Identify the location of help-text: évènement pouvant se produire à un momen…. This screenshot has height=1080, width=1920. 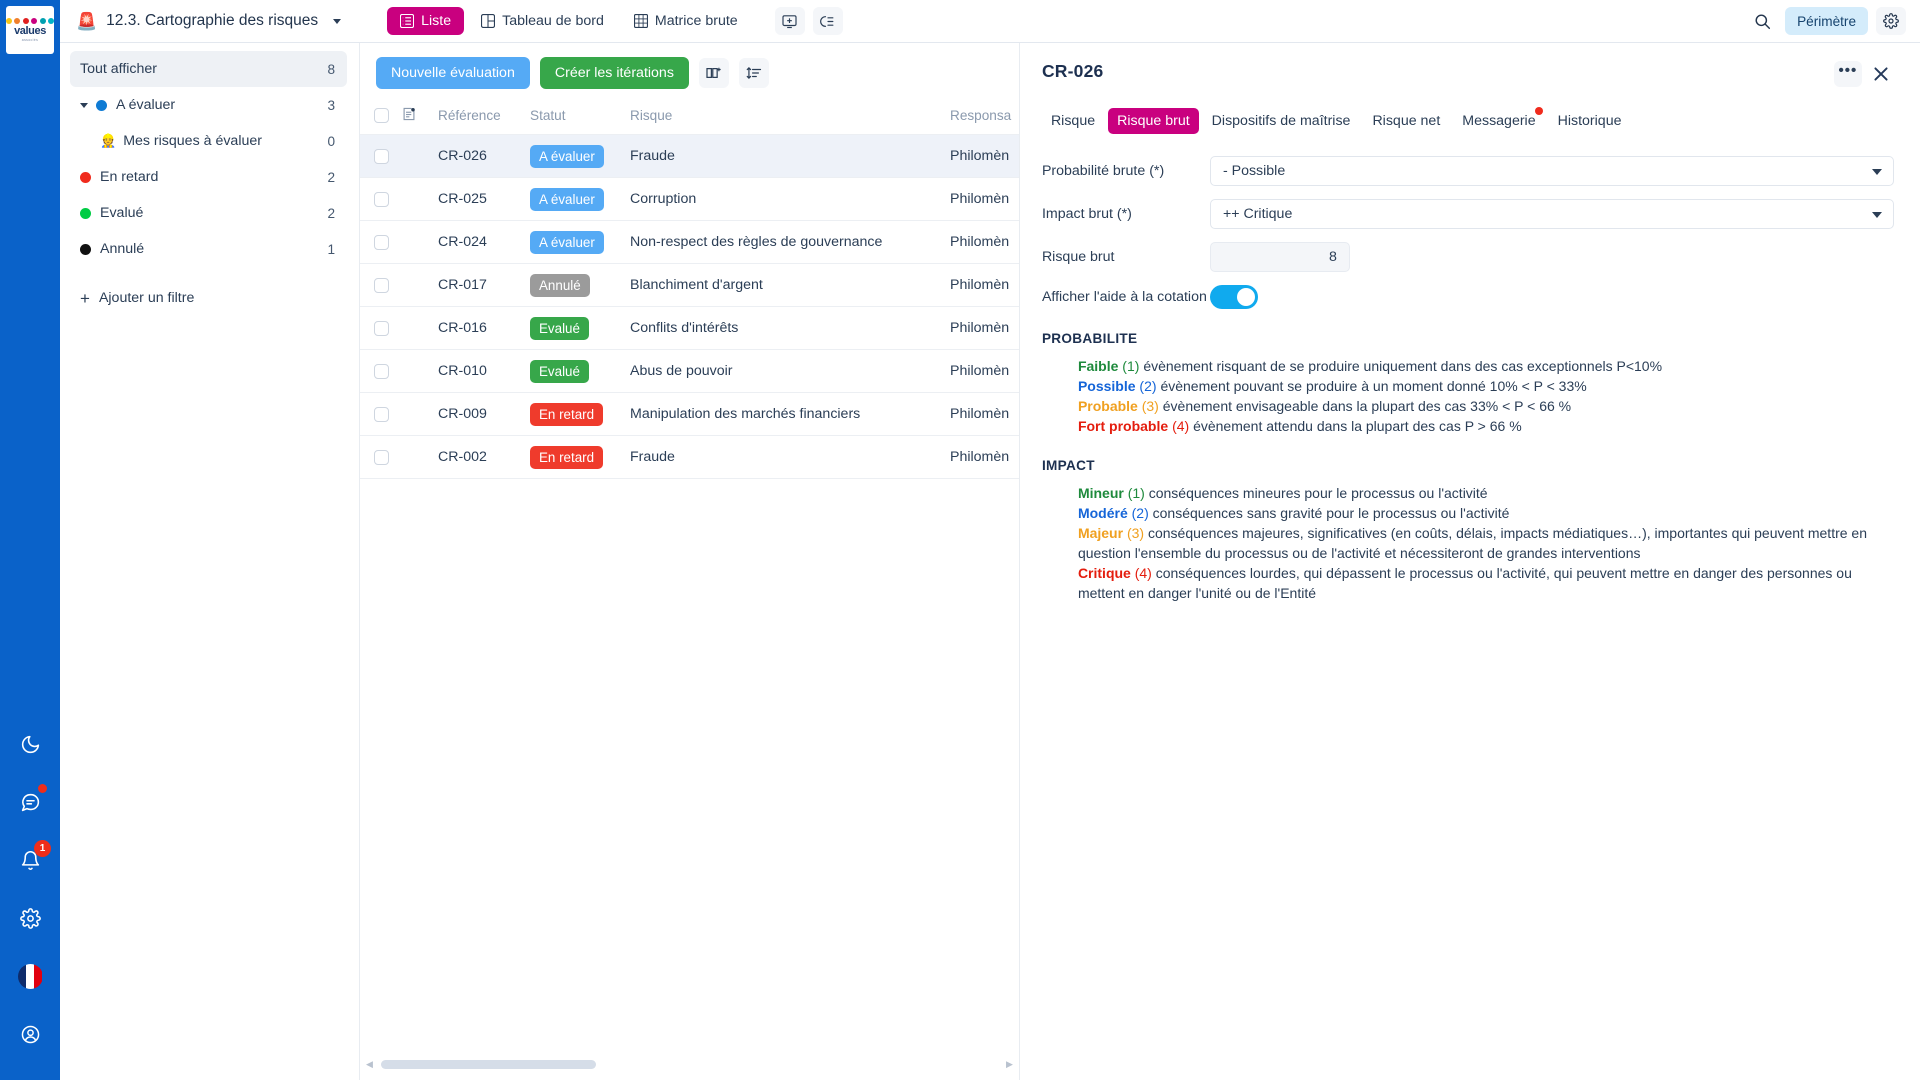
(1373, 386).